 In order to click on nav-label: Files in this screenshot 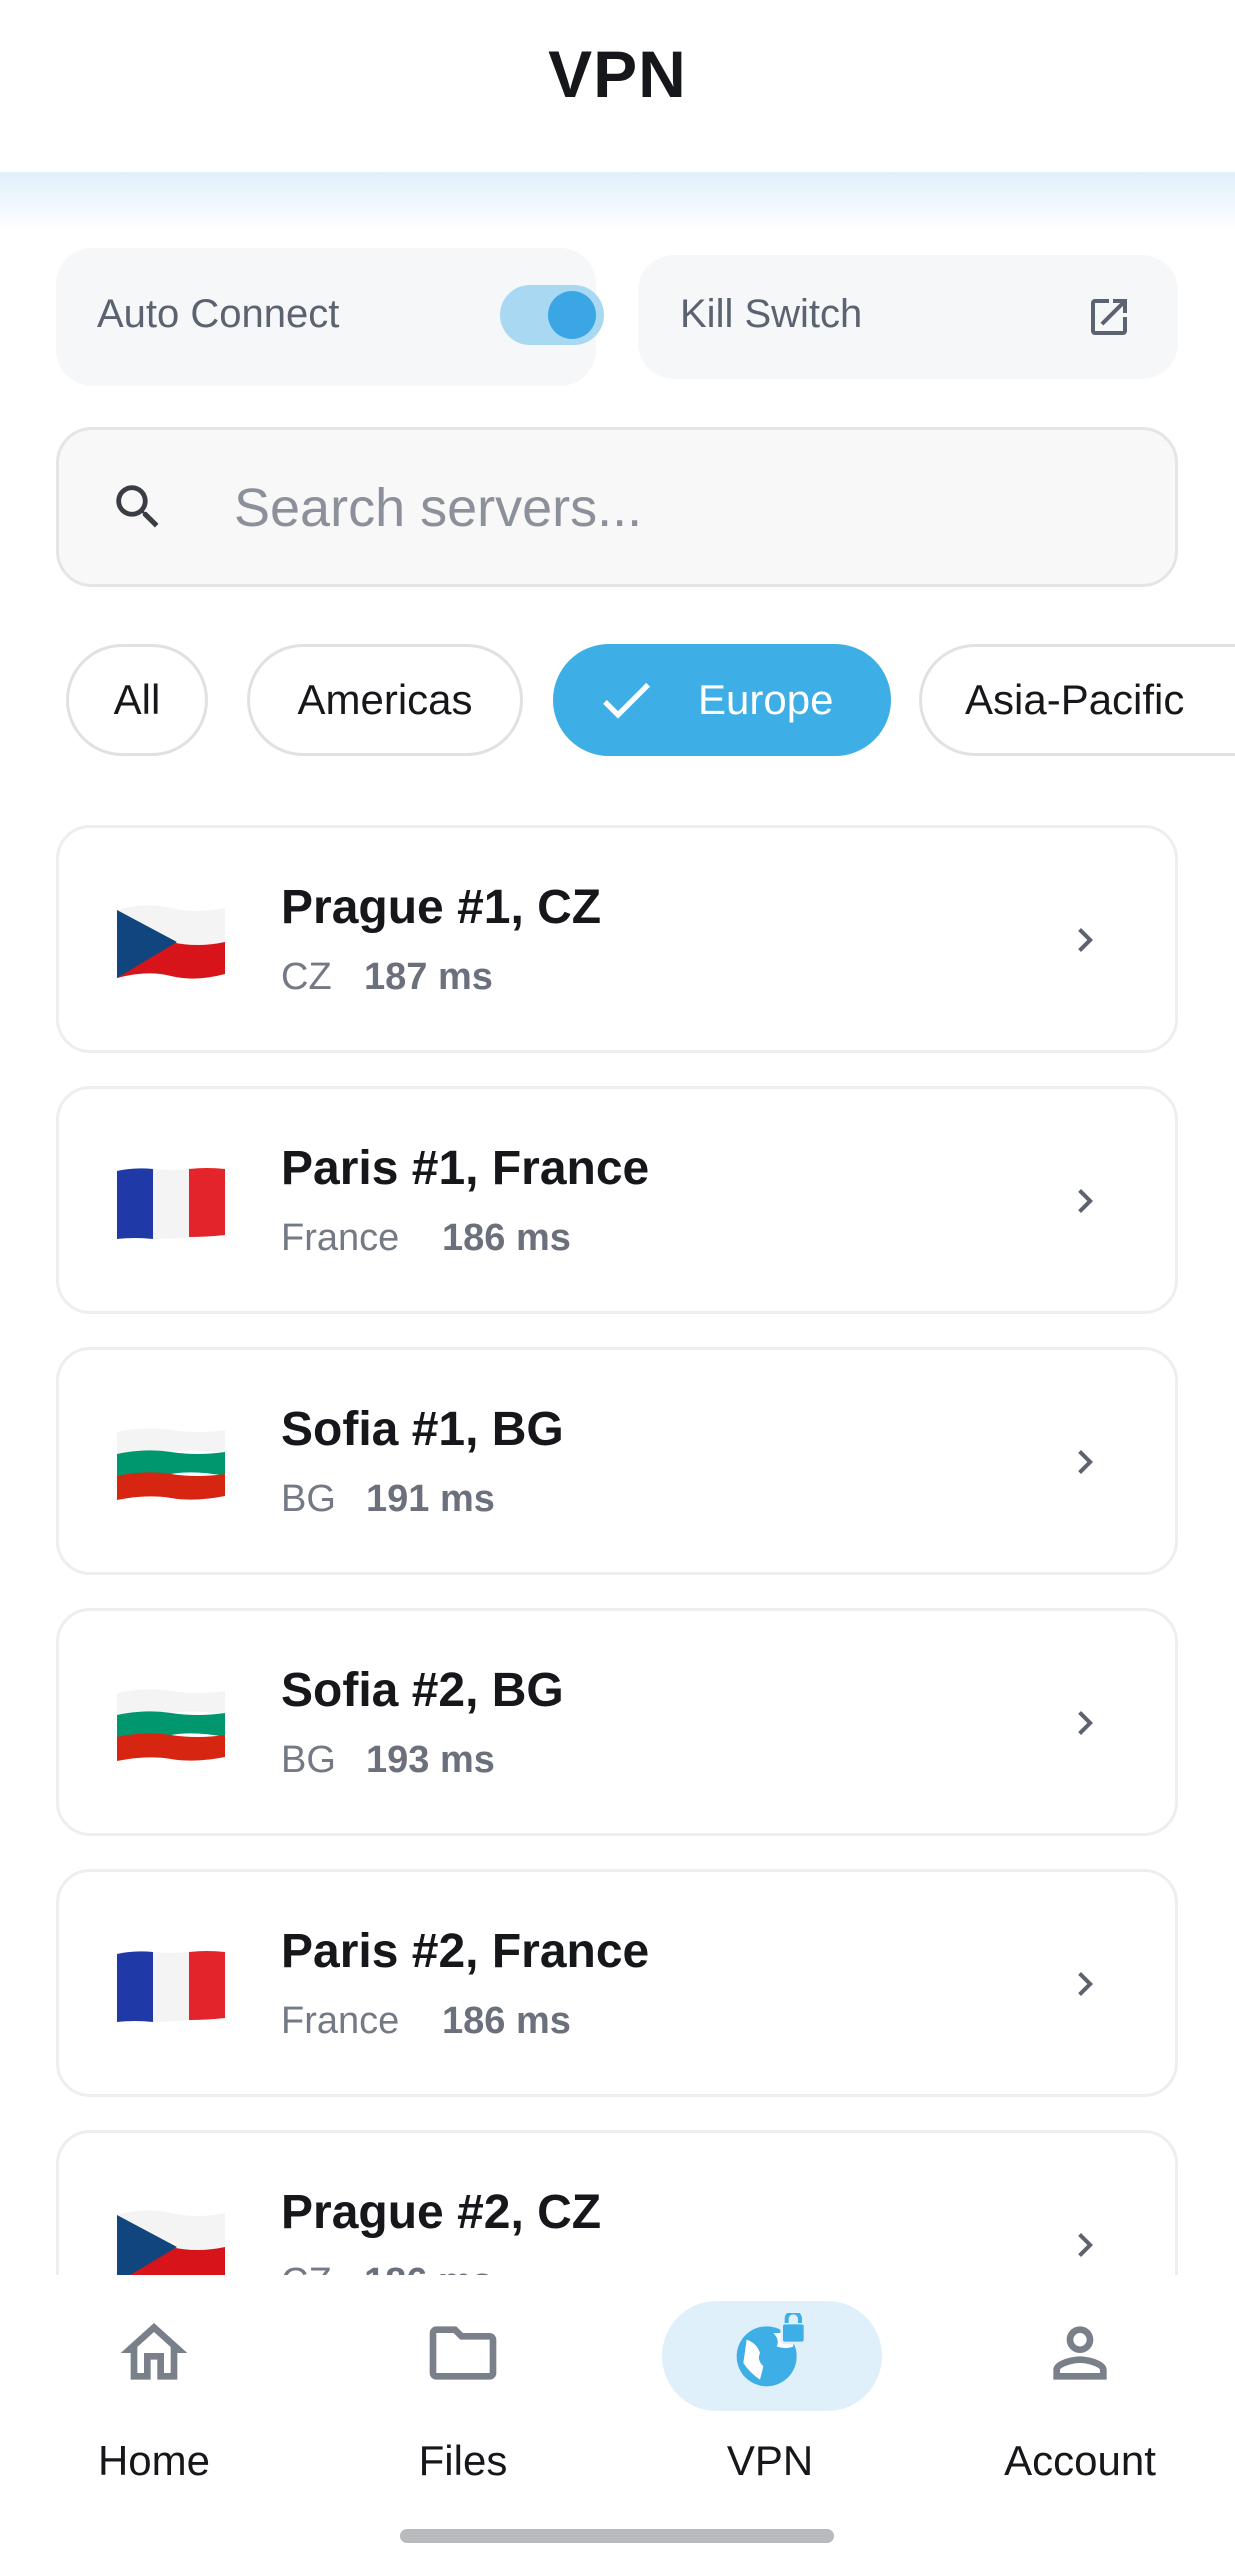, I will do `click(463, 2460)`.